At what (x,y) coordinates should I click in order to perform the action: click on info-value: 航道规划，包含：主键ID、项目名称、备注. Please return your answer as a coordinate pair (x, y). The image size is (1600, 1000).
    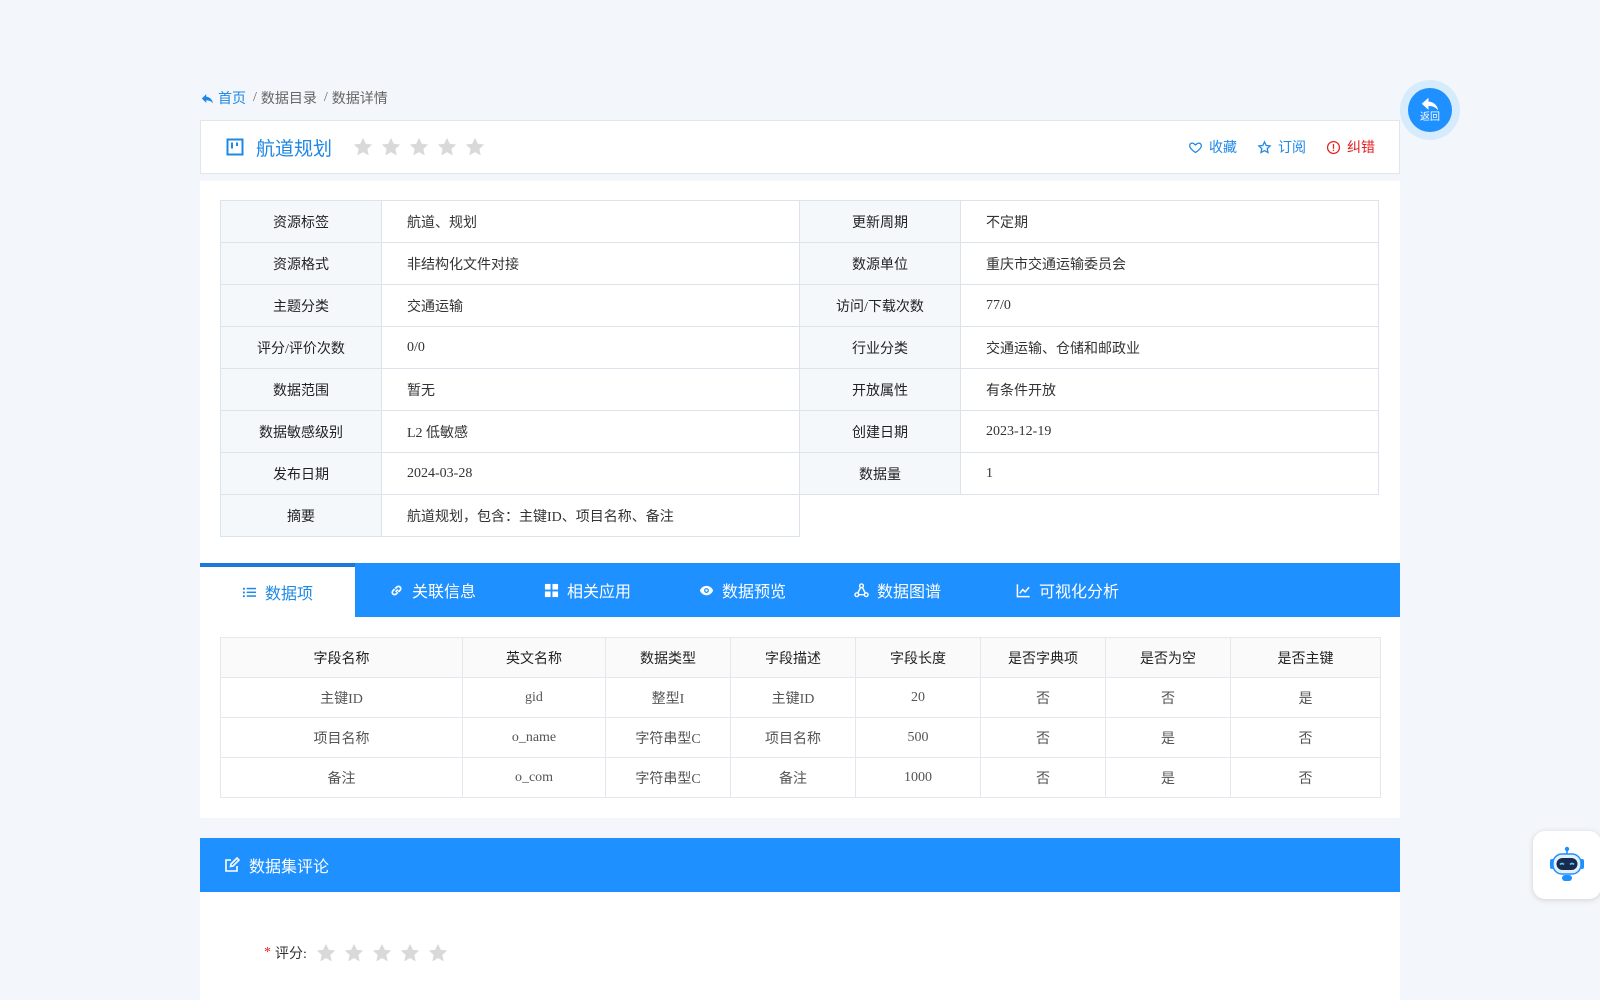
    Looking at the image, I should click on (590, 515).